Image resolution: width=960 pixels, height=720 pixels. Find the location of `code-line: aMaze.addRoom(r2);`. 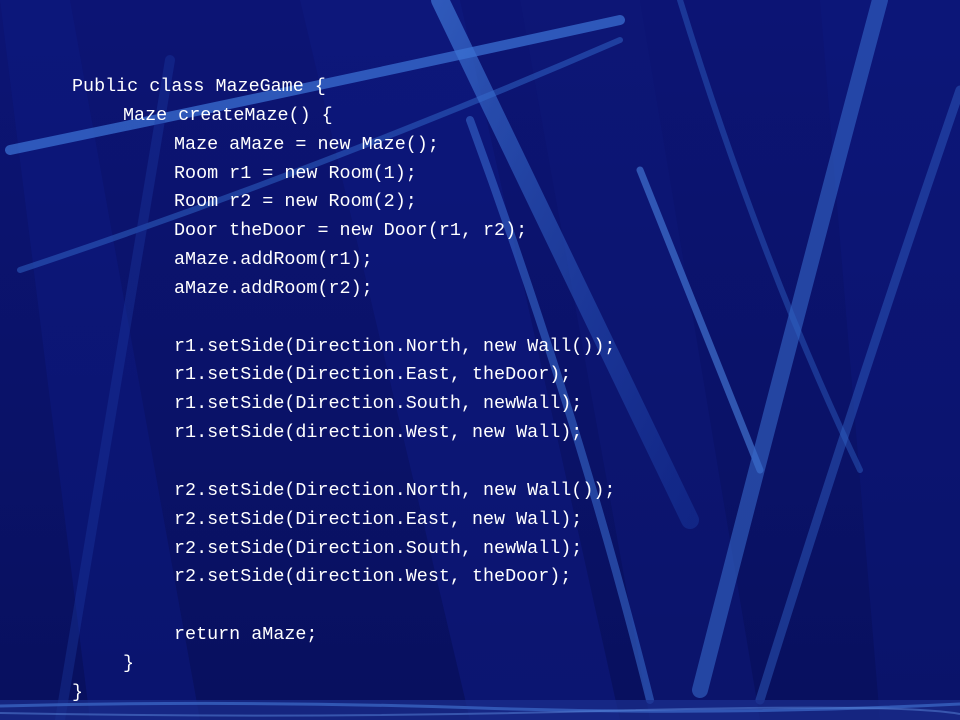

code-line: aMaze.addRoom(r2); is located at coordinates (273, 288).